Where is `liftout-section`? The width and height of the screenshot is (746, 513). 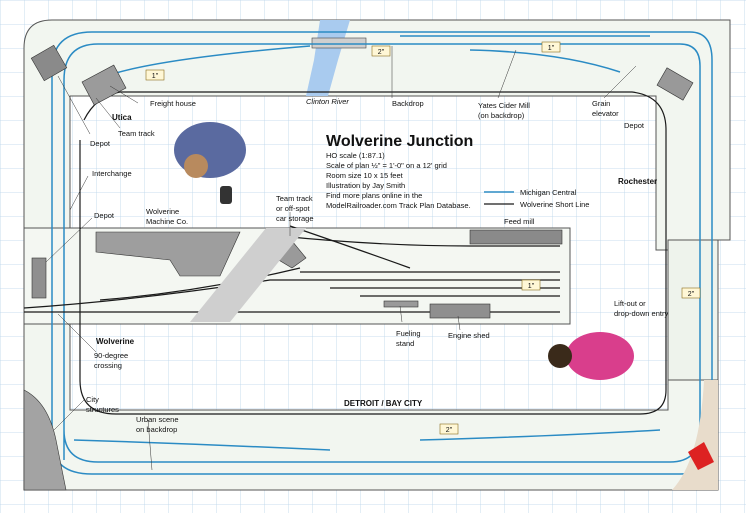 liftout-section is located at coordinates (693, 310).